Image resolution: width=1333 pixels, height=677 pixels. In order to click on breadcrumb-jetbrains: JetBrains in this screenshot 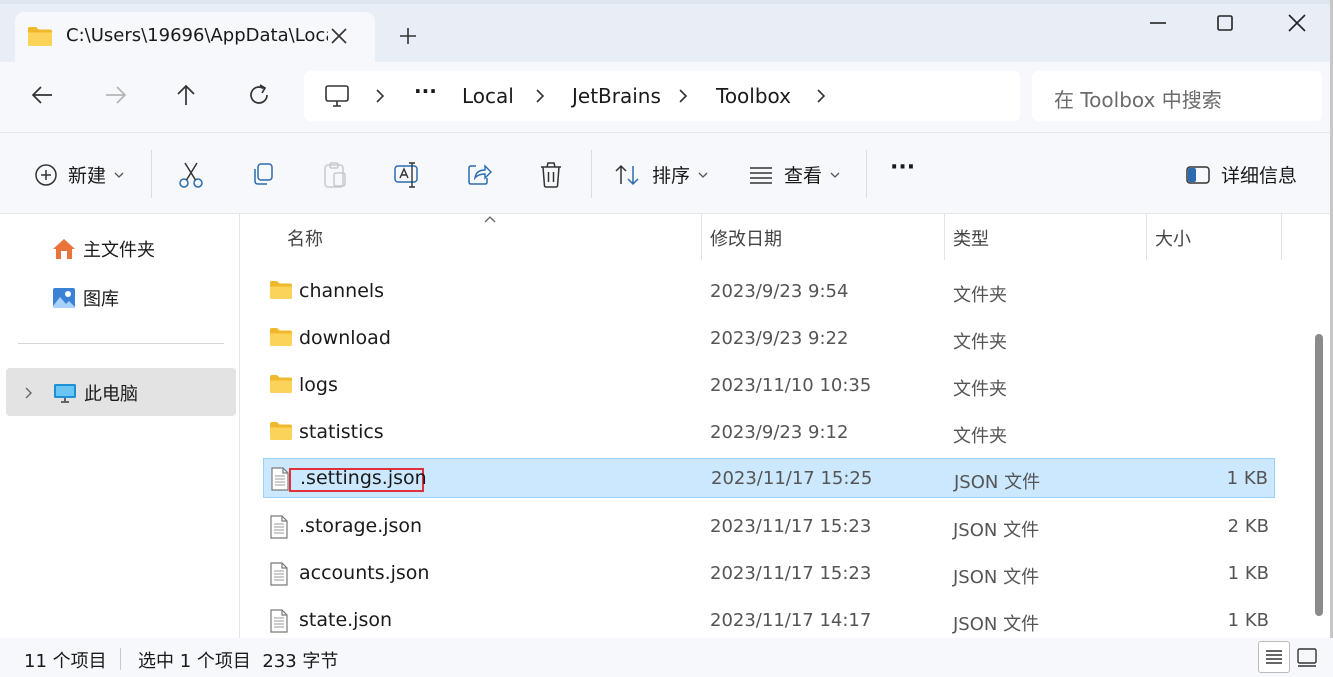, I will do `click(616, 96)`.